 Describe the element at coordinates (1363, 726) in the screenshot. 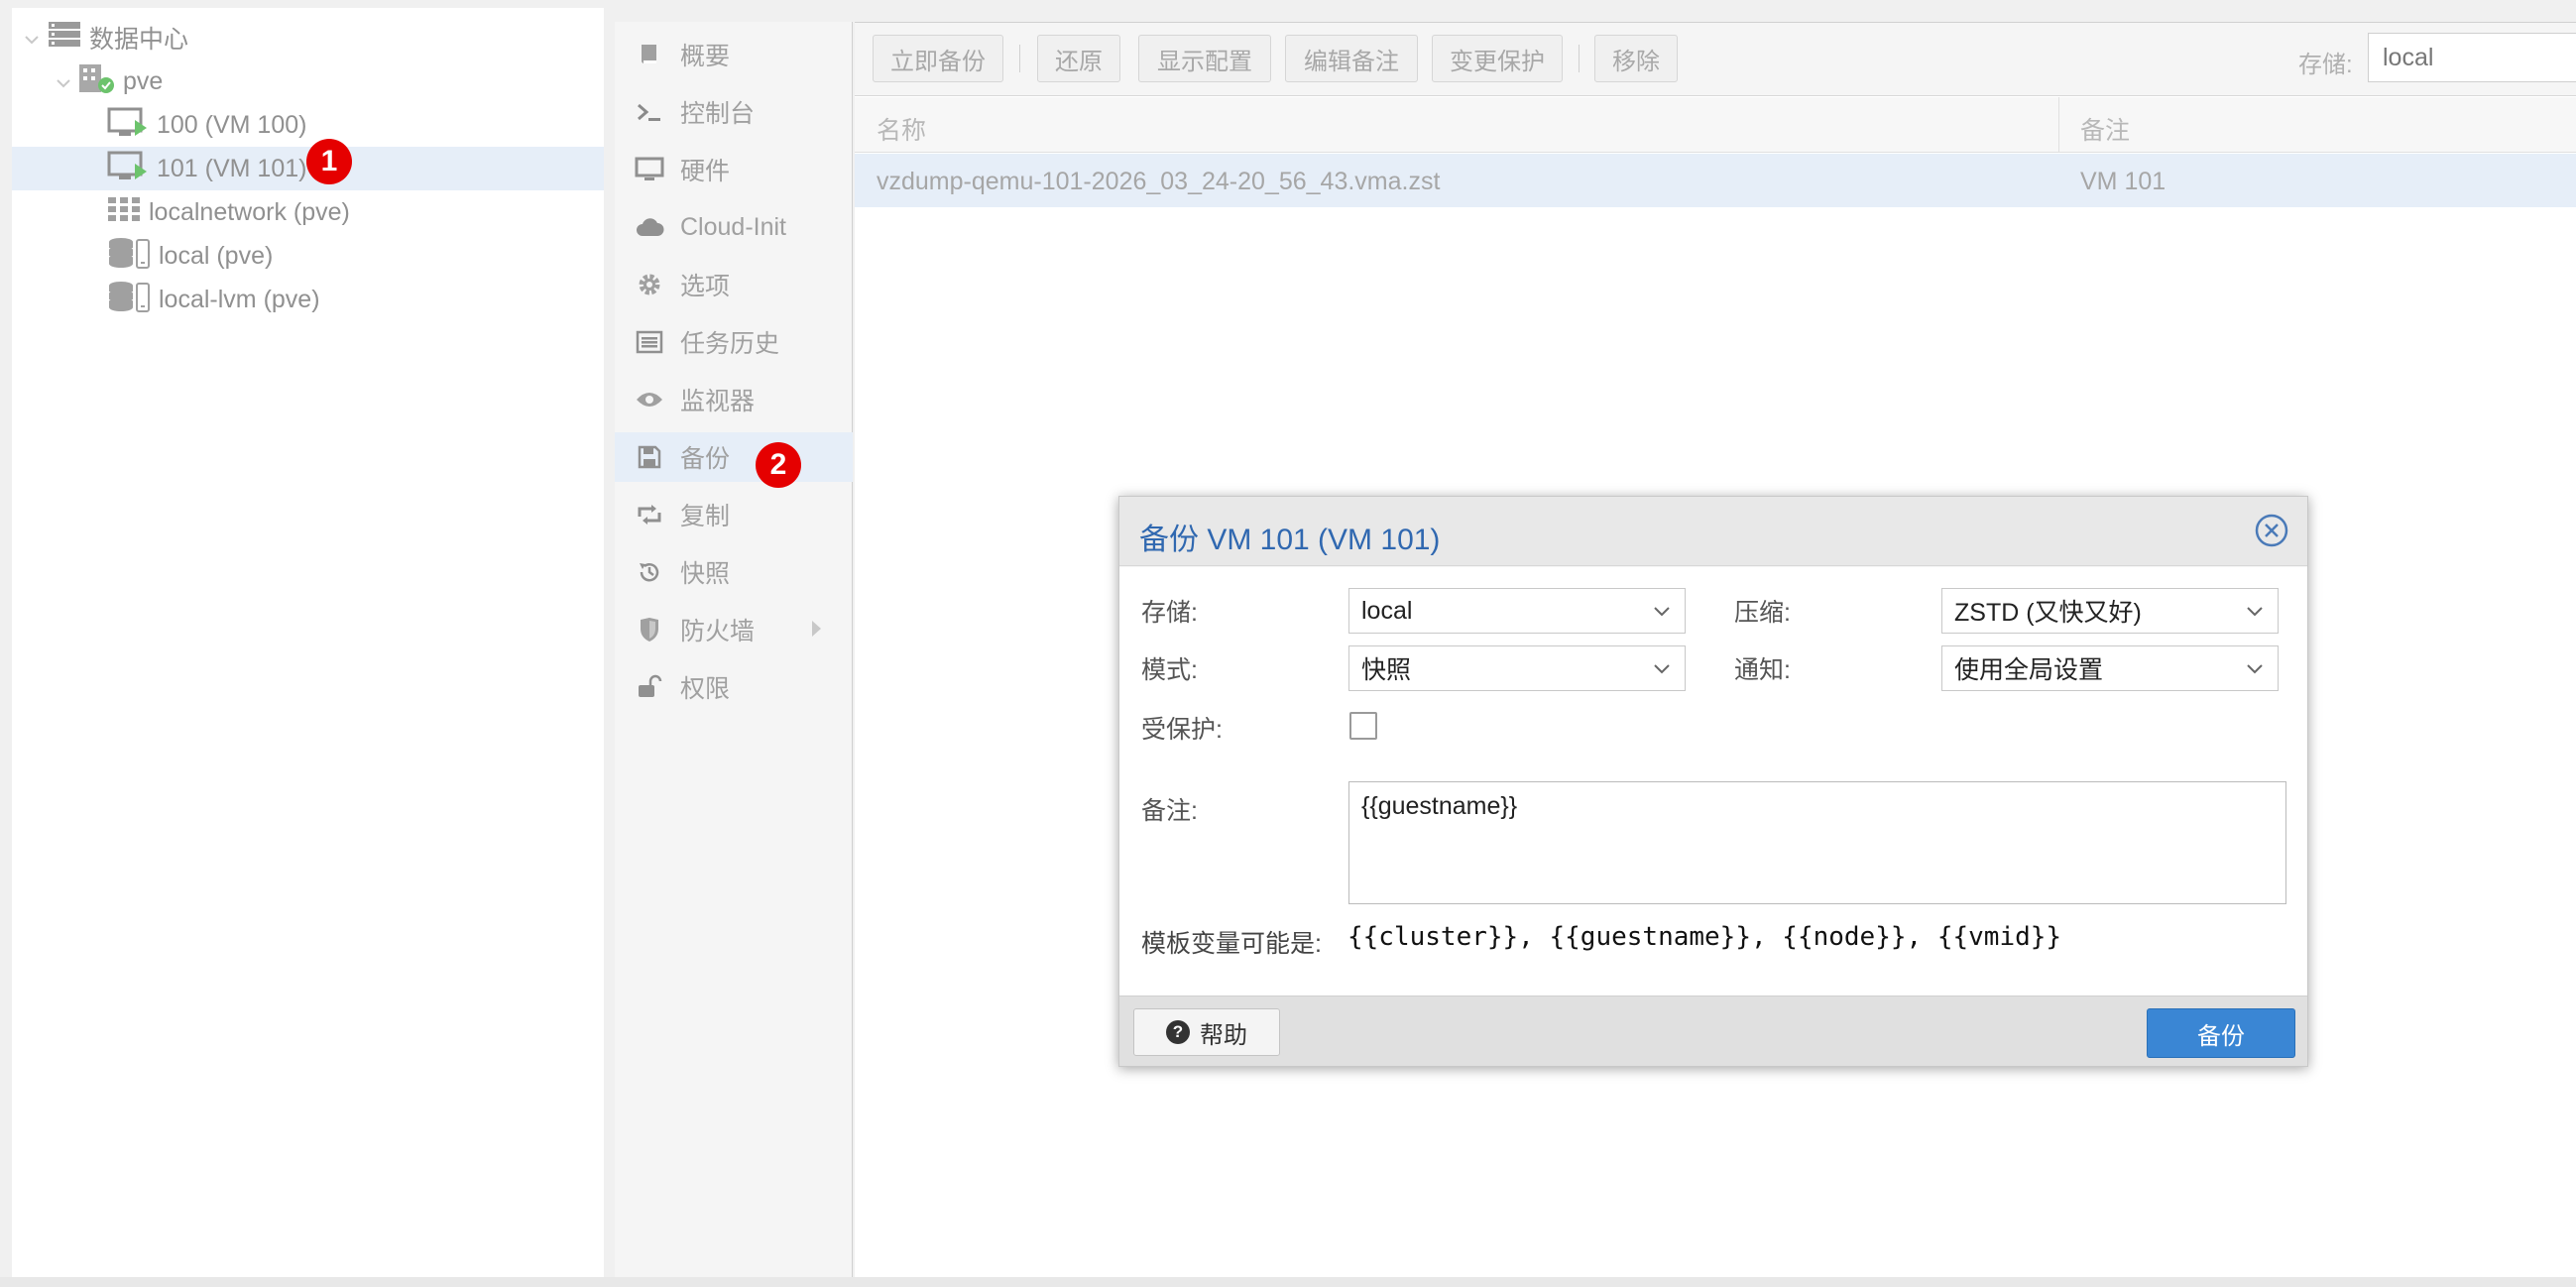

I see `protected-checkbox` at that location.